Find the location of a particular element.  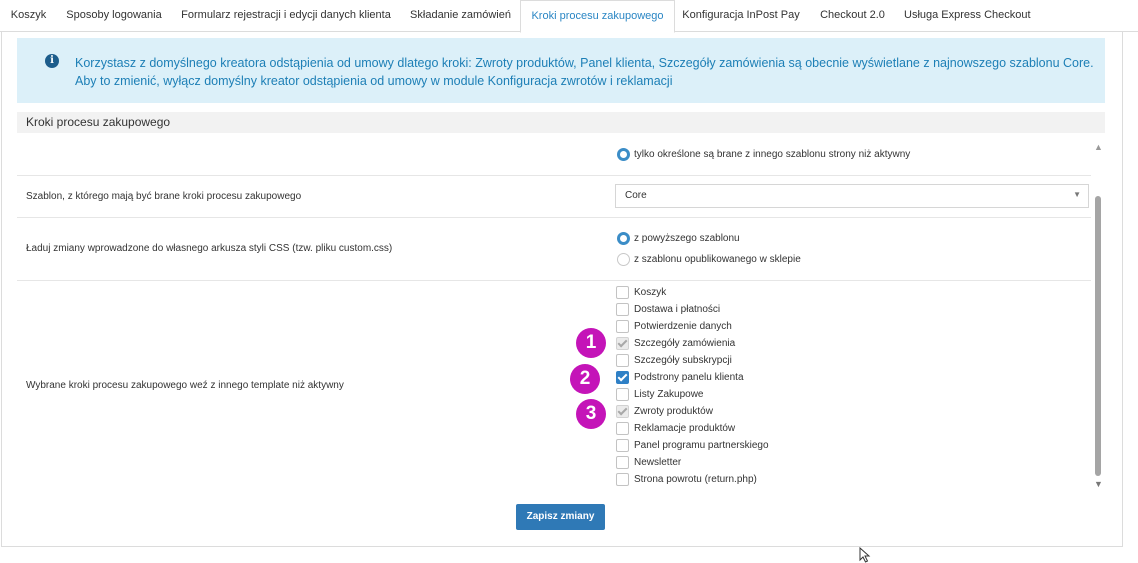

checkbox-label: Panel programu partnerskiego is located at coordinates (701, 445).